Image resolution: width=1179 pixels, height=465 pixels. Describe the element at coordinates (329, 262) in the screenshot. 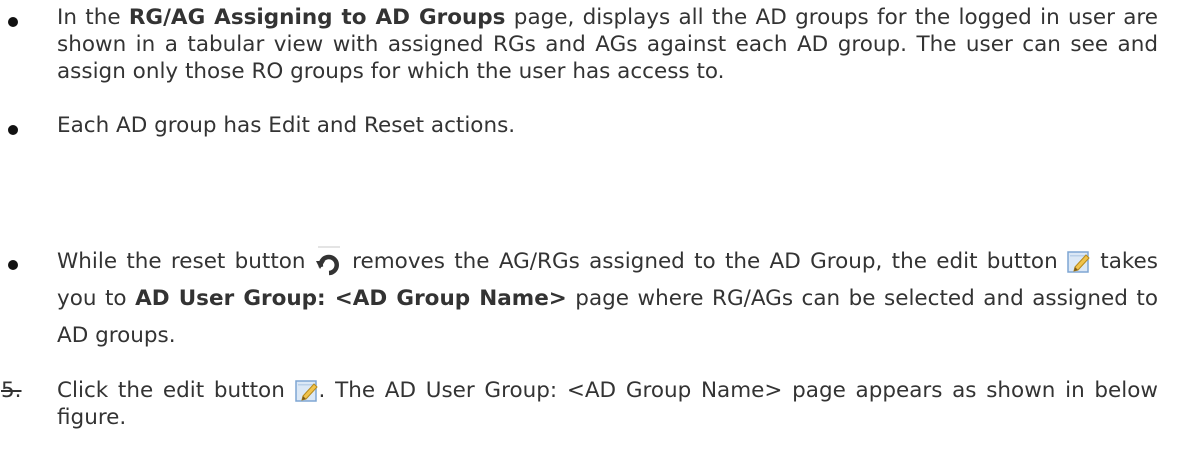

I see `reset-icon` at that location.